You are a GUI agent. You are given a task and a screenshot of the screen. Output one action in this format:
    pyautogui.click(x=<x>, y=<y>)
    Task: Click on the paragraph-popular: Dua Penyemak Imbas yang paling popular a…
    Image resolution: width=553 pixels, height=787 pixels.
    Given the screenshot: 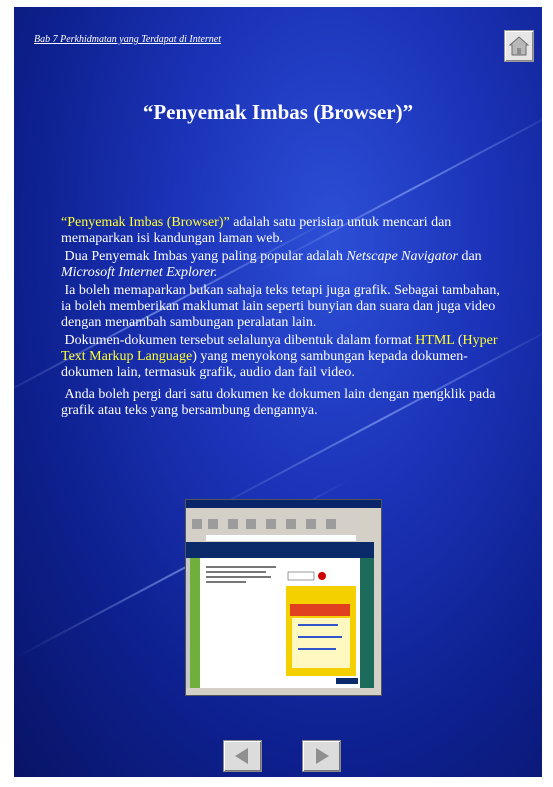 What is the action you would take?
    pyautogui.click(x=286, y=265)
    